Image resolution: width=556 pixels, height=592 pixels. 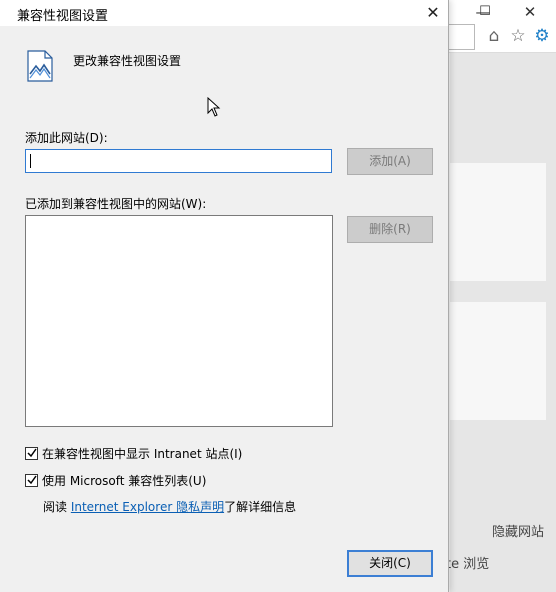 I want to click on browser-close-button: ✕, so click(x=530, y=12).